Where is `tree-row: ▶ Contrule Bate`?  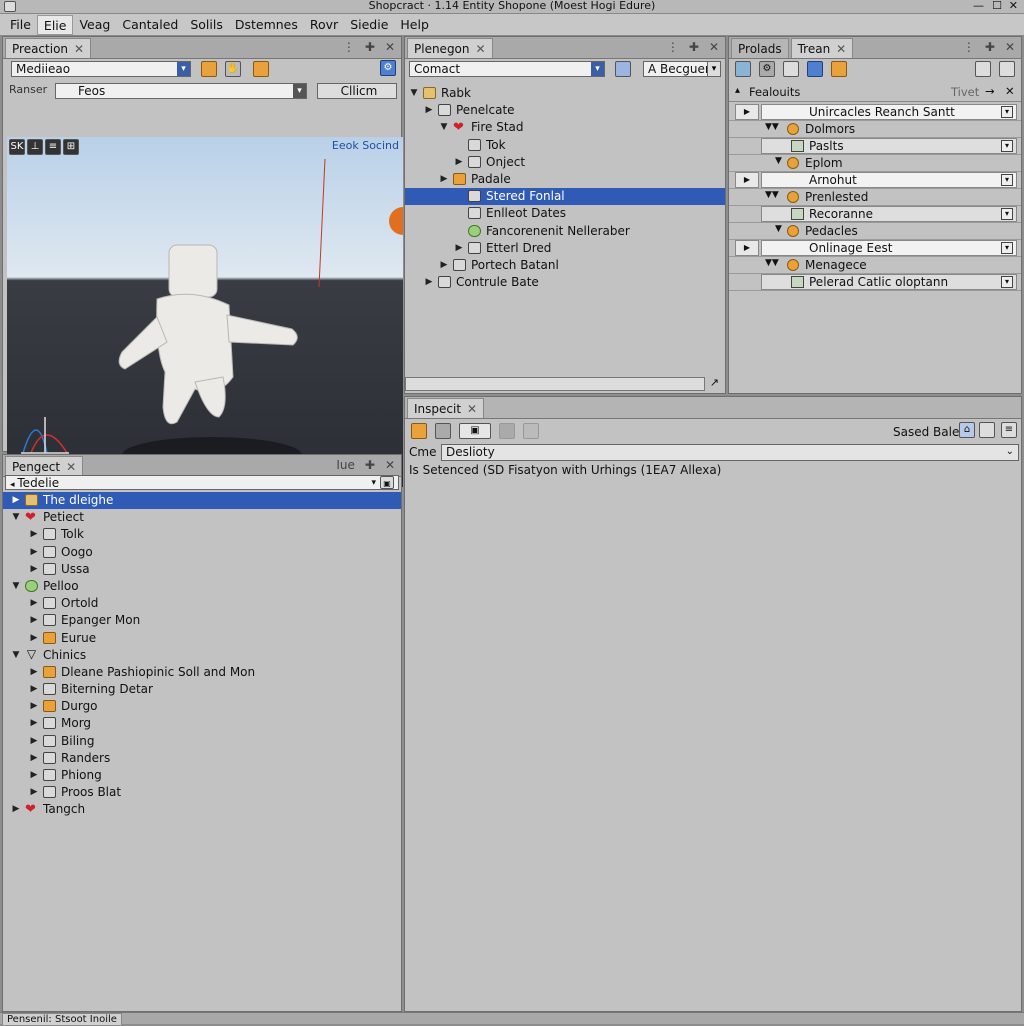
tree-row: ▶ Contrule Bate is located at coordinates (565, 282).